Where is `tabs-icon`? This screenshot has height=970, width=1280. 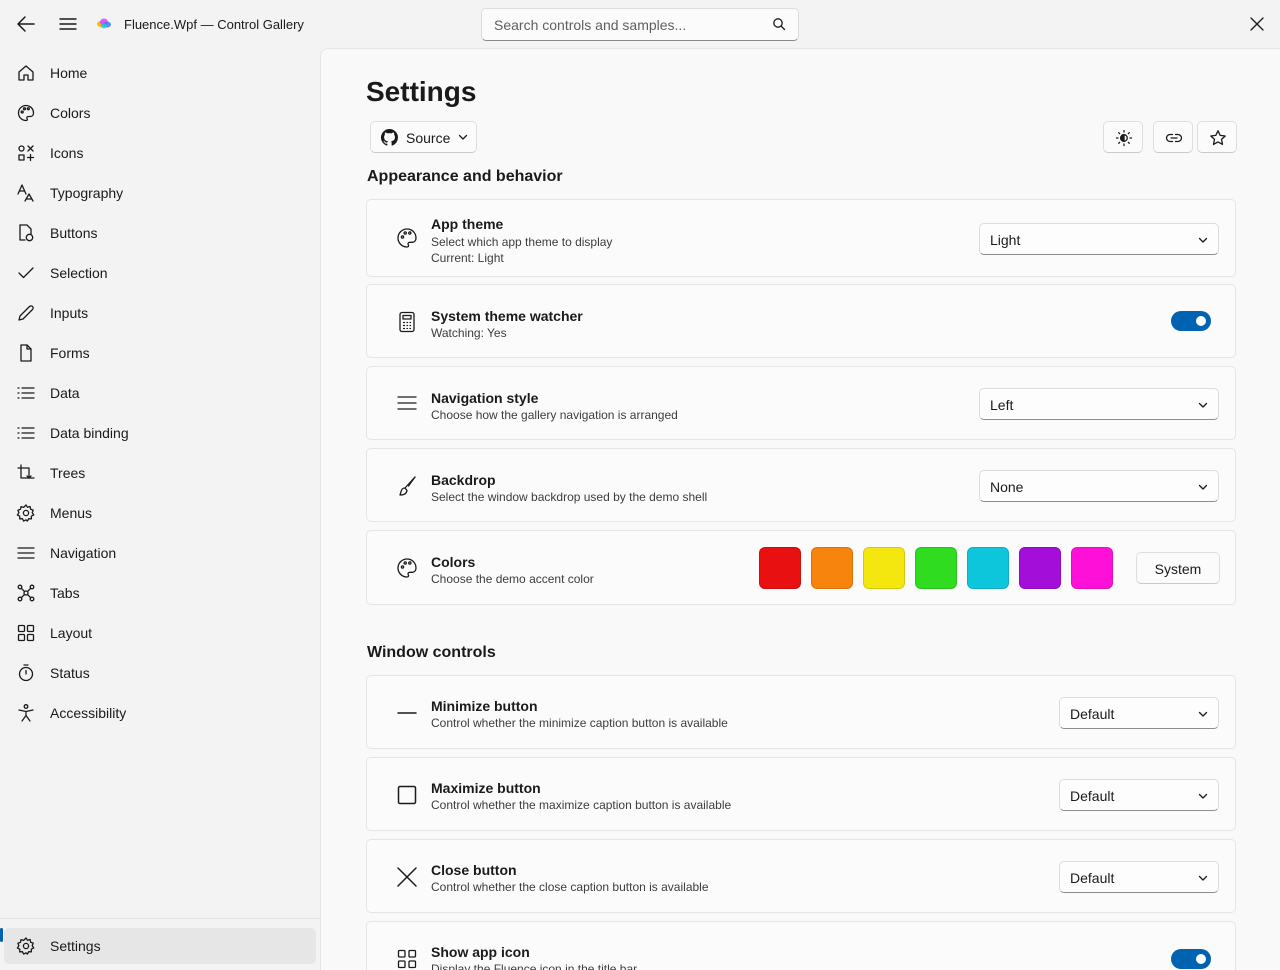 tabs-icon is located at coordinates (26, 593).